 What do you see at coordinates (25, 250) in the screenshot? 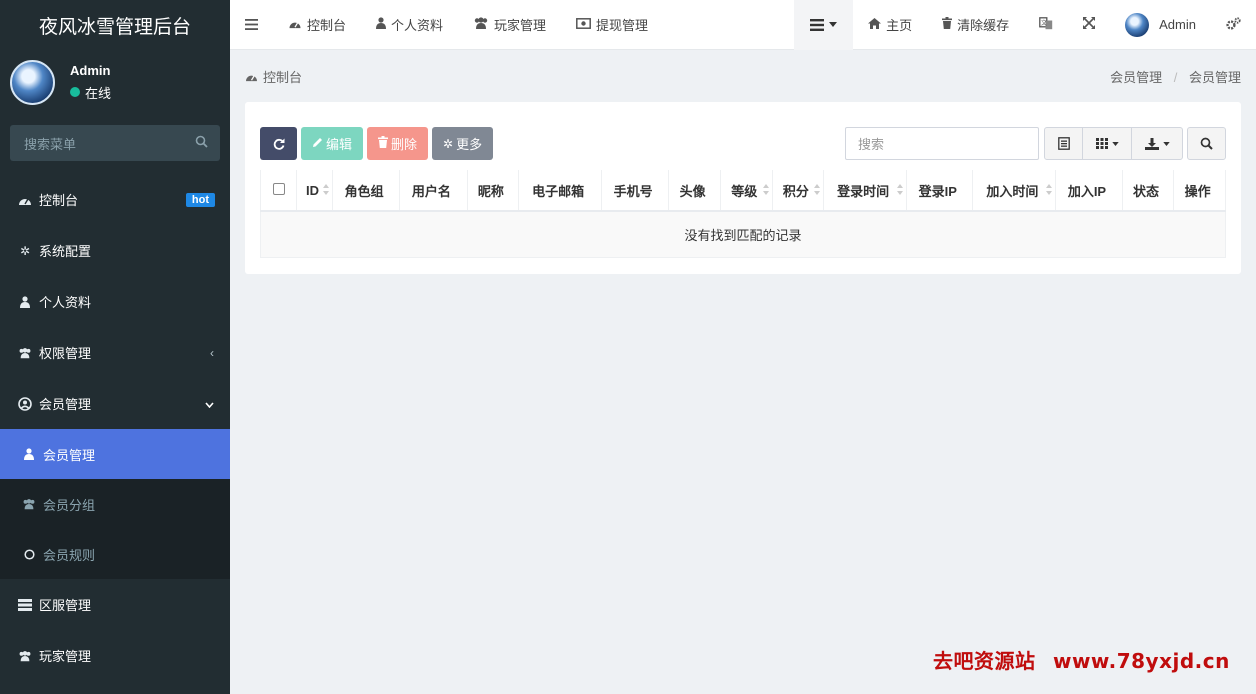
I see `gear-icon: ✲` at bounding box center [25, 250].